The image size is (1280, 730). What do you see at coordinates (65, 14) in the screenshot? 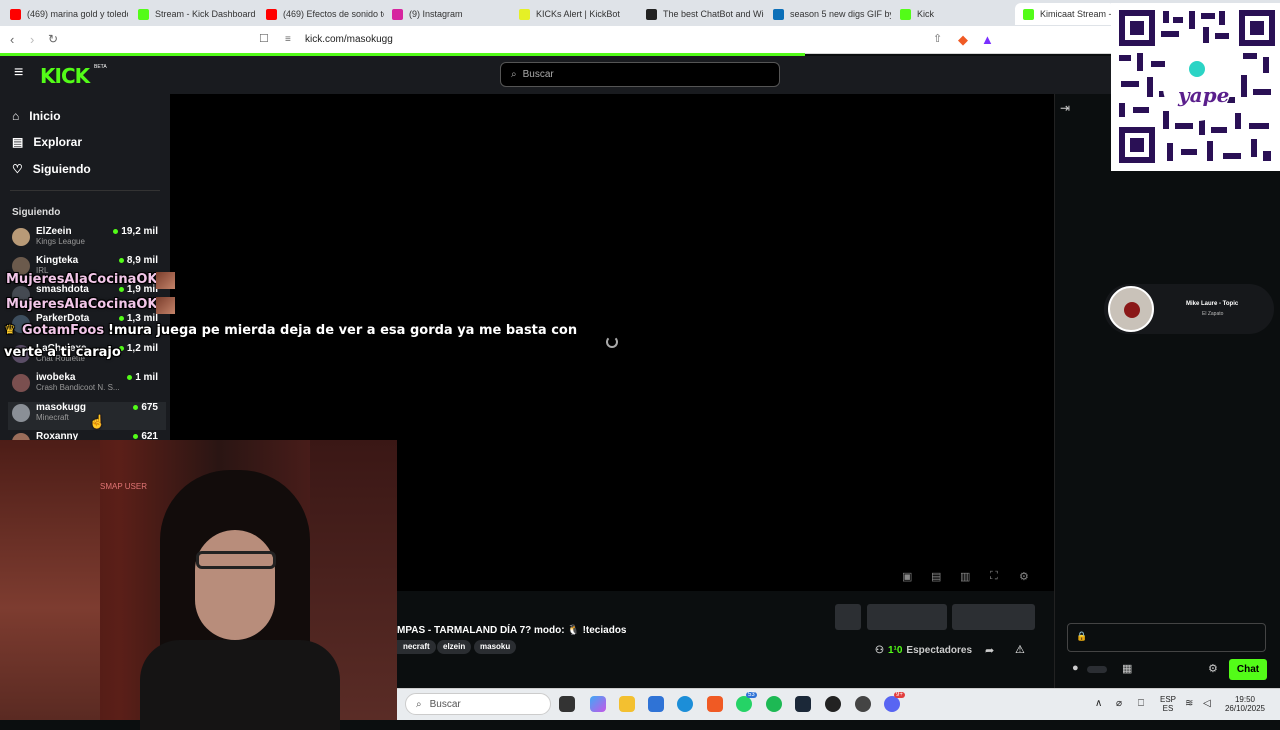
I see `browser-tab: (469) marina gold y toledo` at bounding box center [65, 14].